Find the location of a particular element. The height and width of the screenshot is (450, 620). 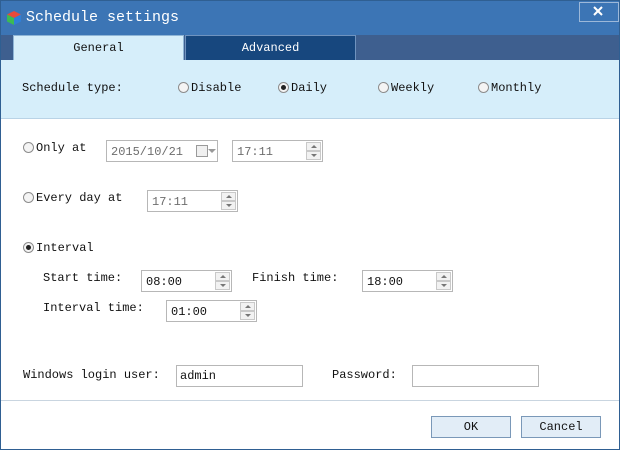

every-day-time-spinner is located at coordinates (228, 201).